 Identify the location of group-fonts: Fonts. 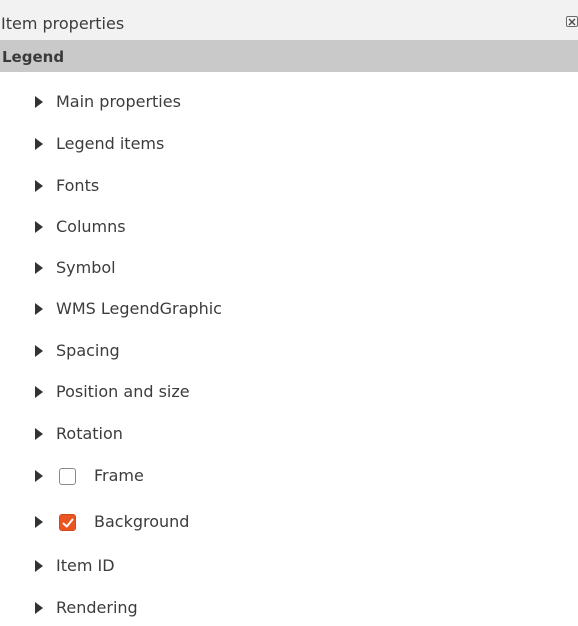
(289, 186).